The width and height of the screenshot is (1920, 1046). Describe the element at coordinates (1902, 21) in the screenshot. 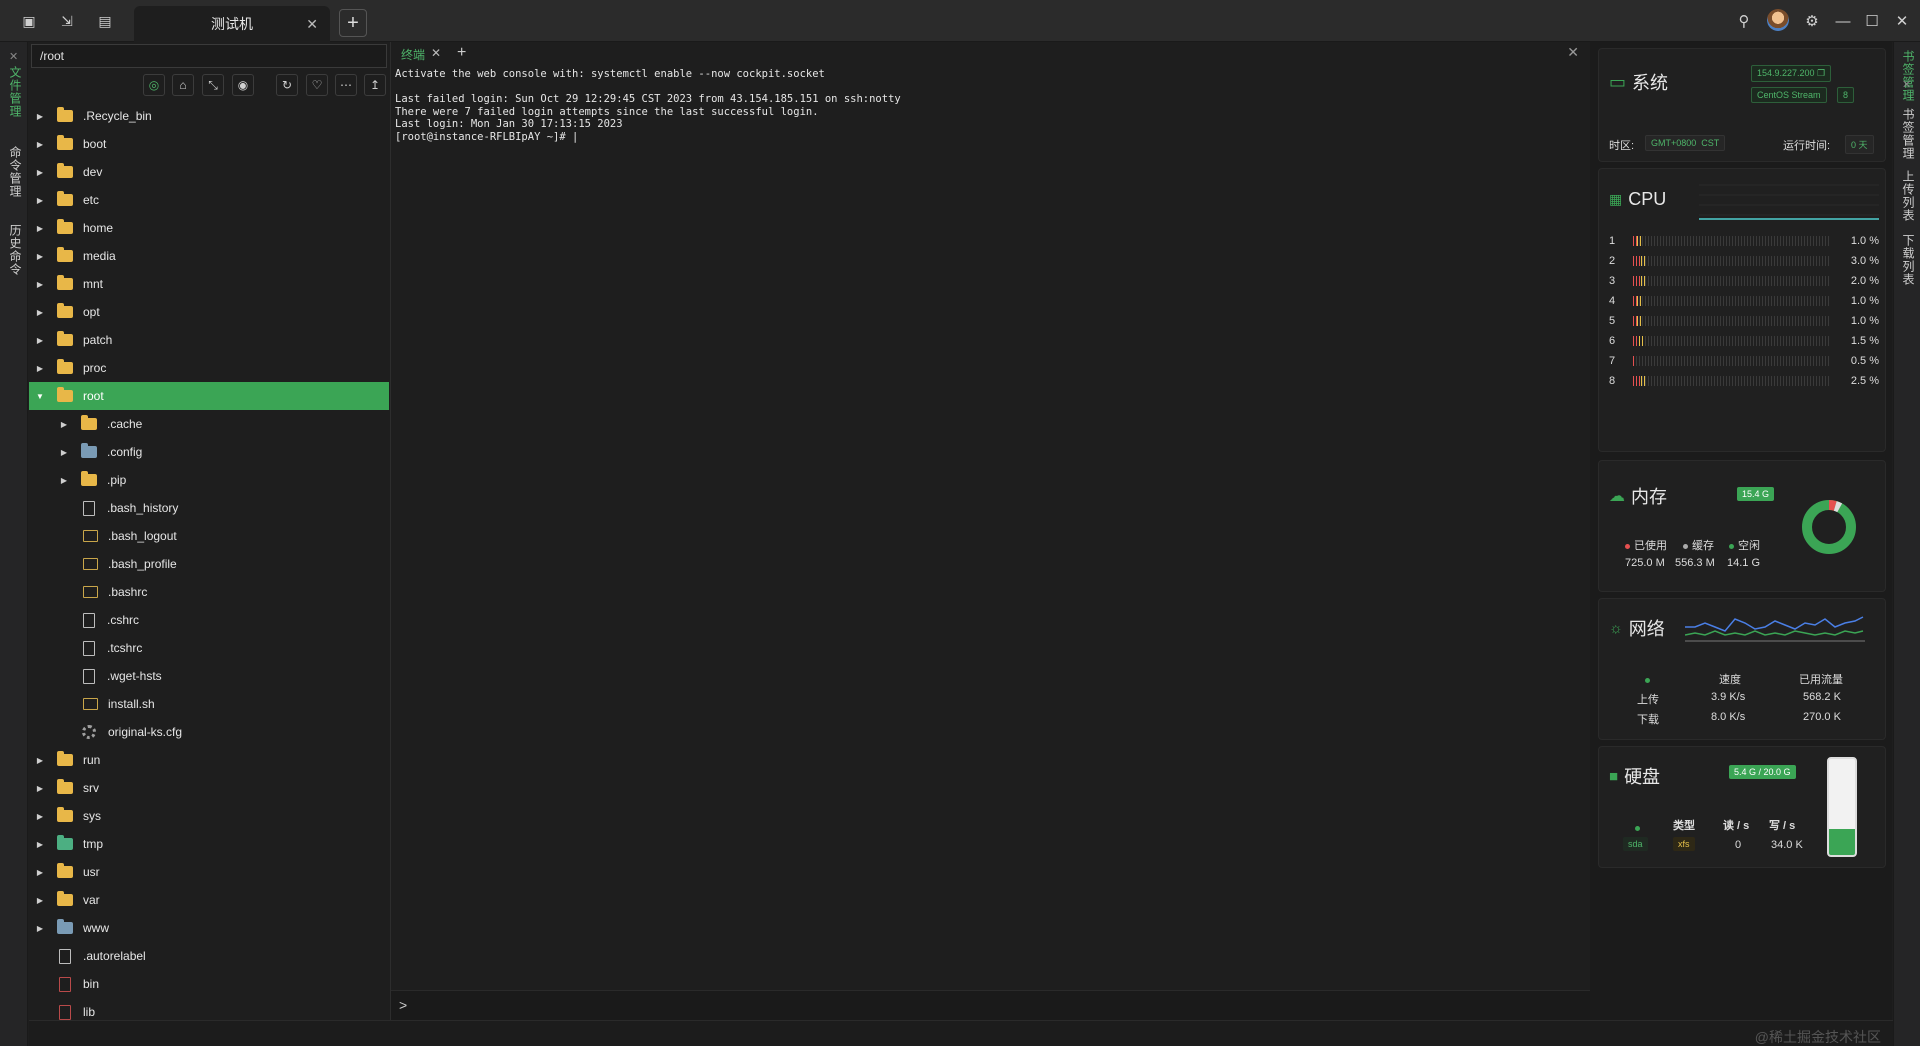

I see `close-window-icon: ✕` at that location.